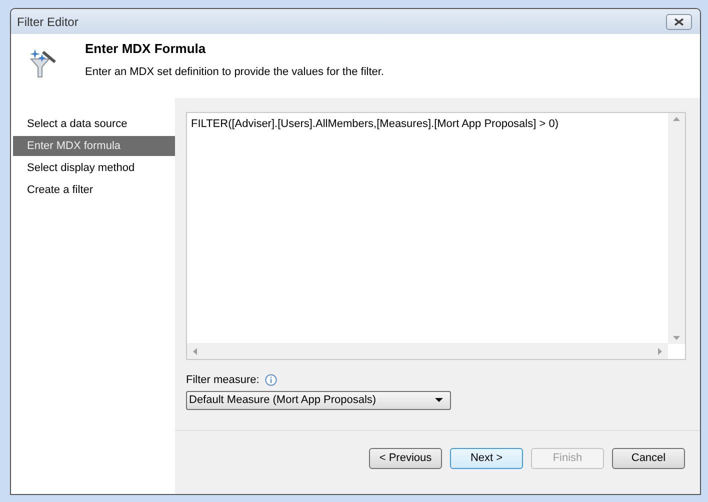 The height and width of the screenshot is (502, 708). I want to click on page-description: Enter an MDX set definition to provide the values for the filter., so click(234, 72).